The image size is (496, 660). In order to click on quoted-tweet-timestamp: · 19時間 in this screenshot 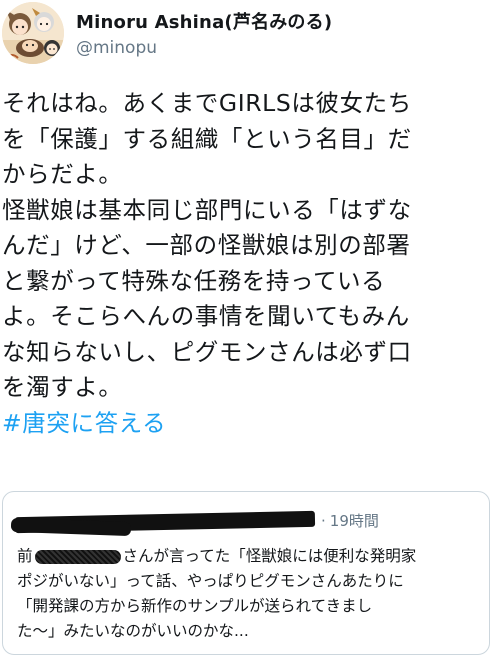, I will do `click(350, 520)`.